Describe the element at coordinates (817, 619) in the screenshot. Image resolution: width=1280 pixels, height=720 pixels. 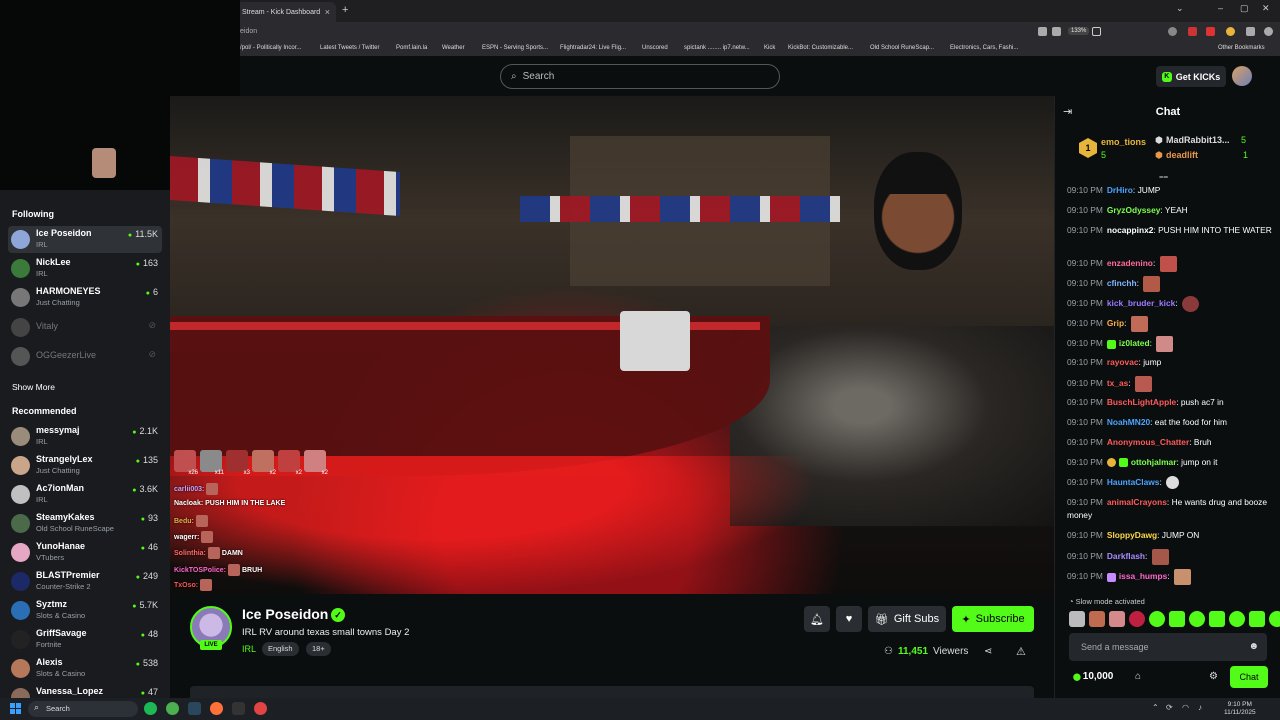
I see `notification-bell-button: 🔔︎` at that location.